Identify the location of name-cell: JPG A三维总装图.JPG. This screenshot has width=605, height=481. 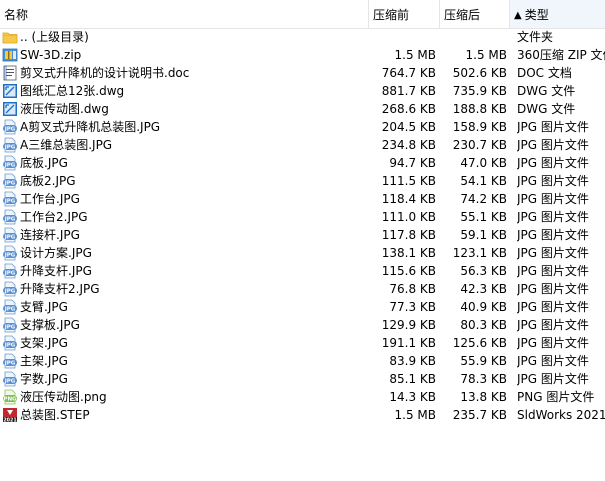
(186, 145).